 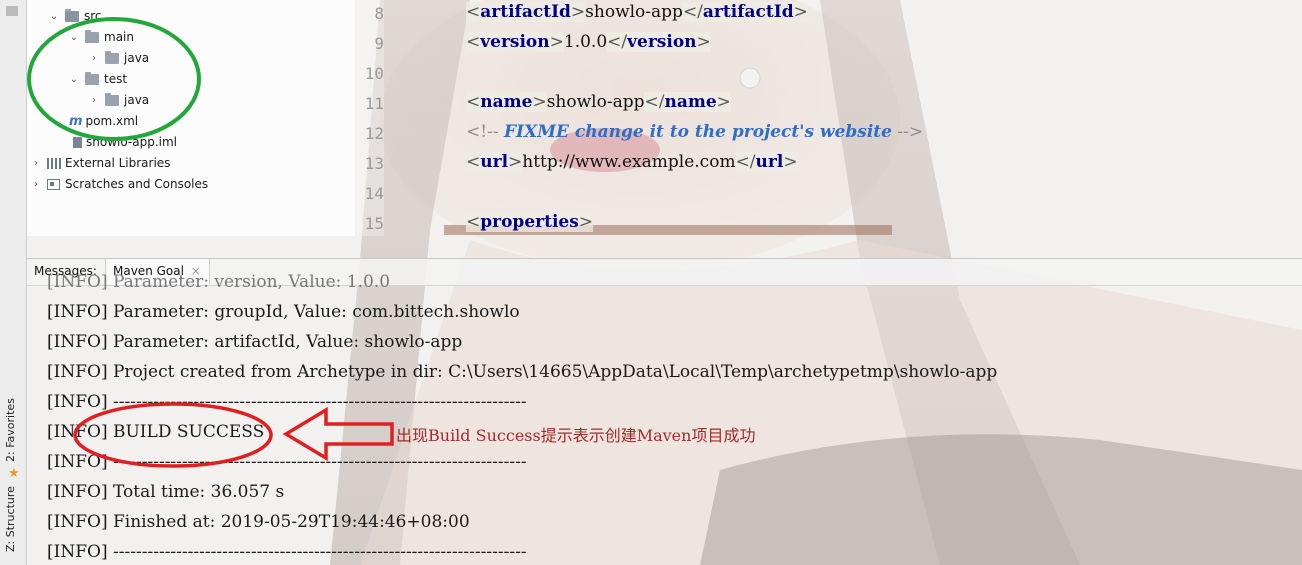 I want to click on red-annotation, so click(x=233, y=435).